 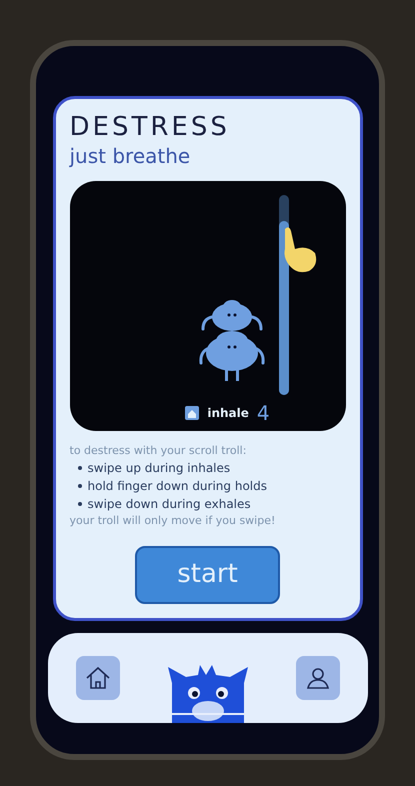 What do you see at coordinates (173, 521) in the screenshot?
I see `note-text: your troll will only move if you swipe!` at bounding box center [173, 521].